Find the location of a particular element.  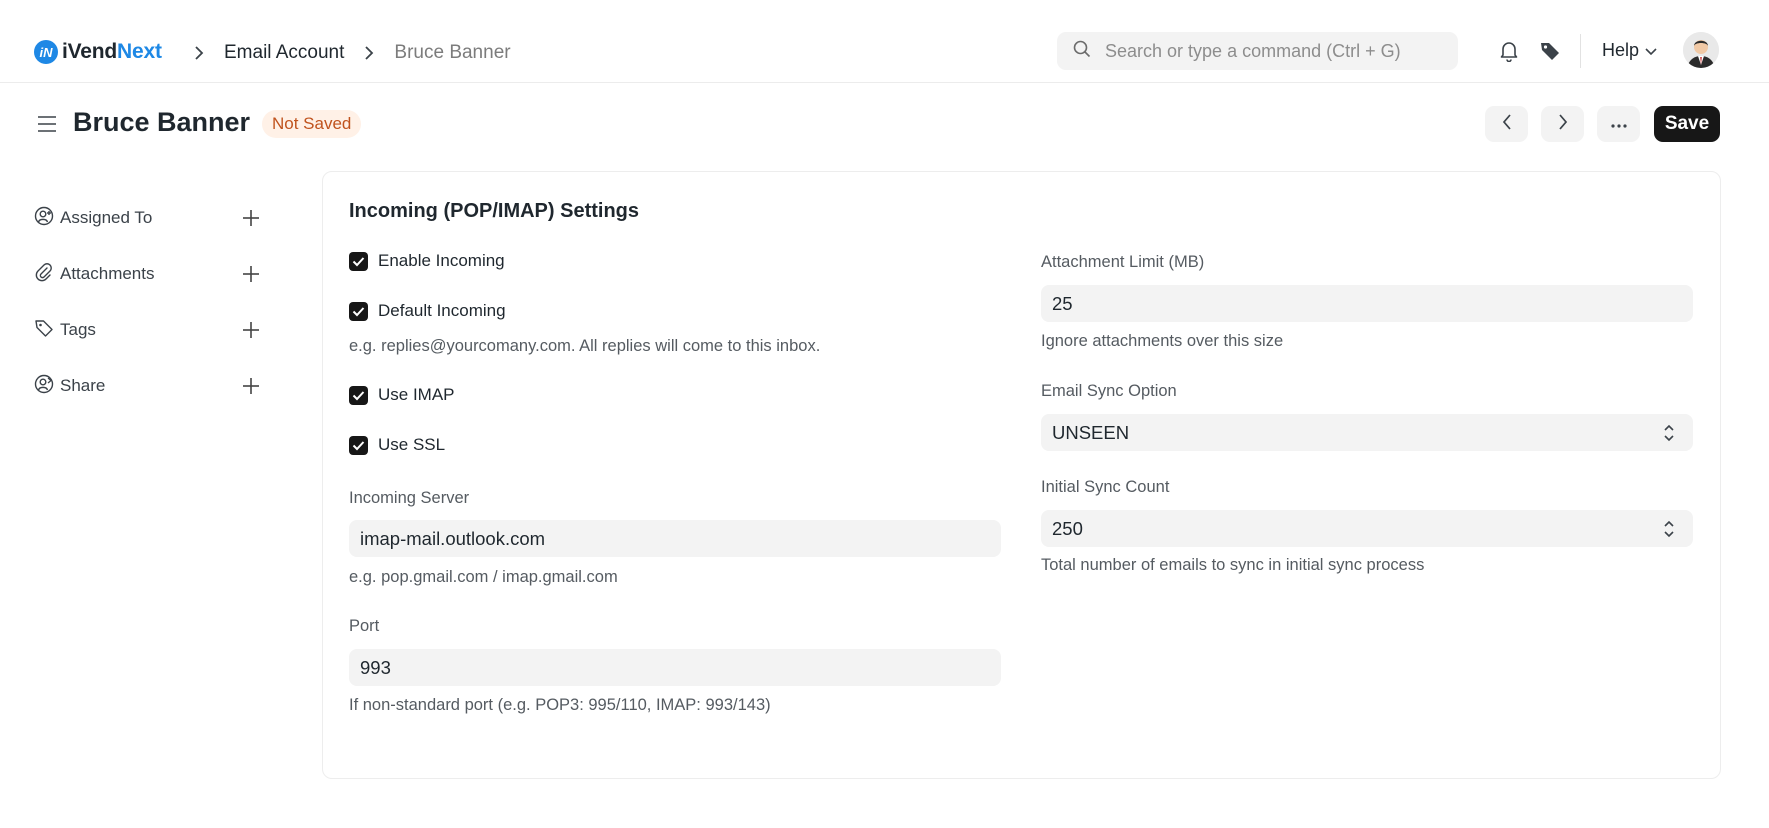

search-placeholder: Search or type a command (Ctrl + G) is located at coordinates (1253, 50).